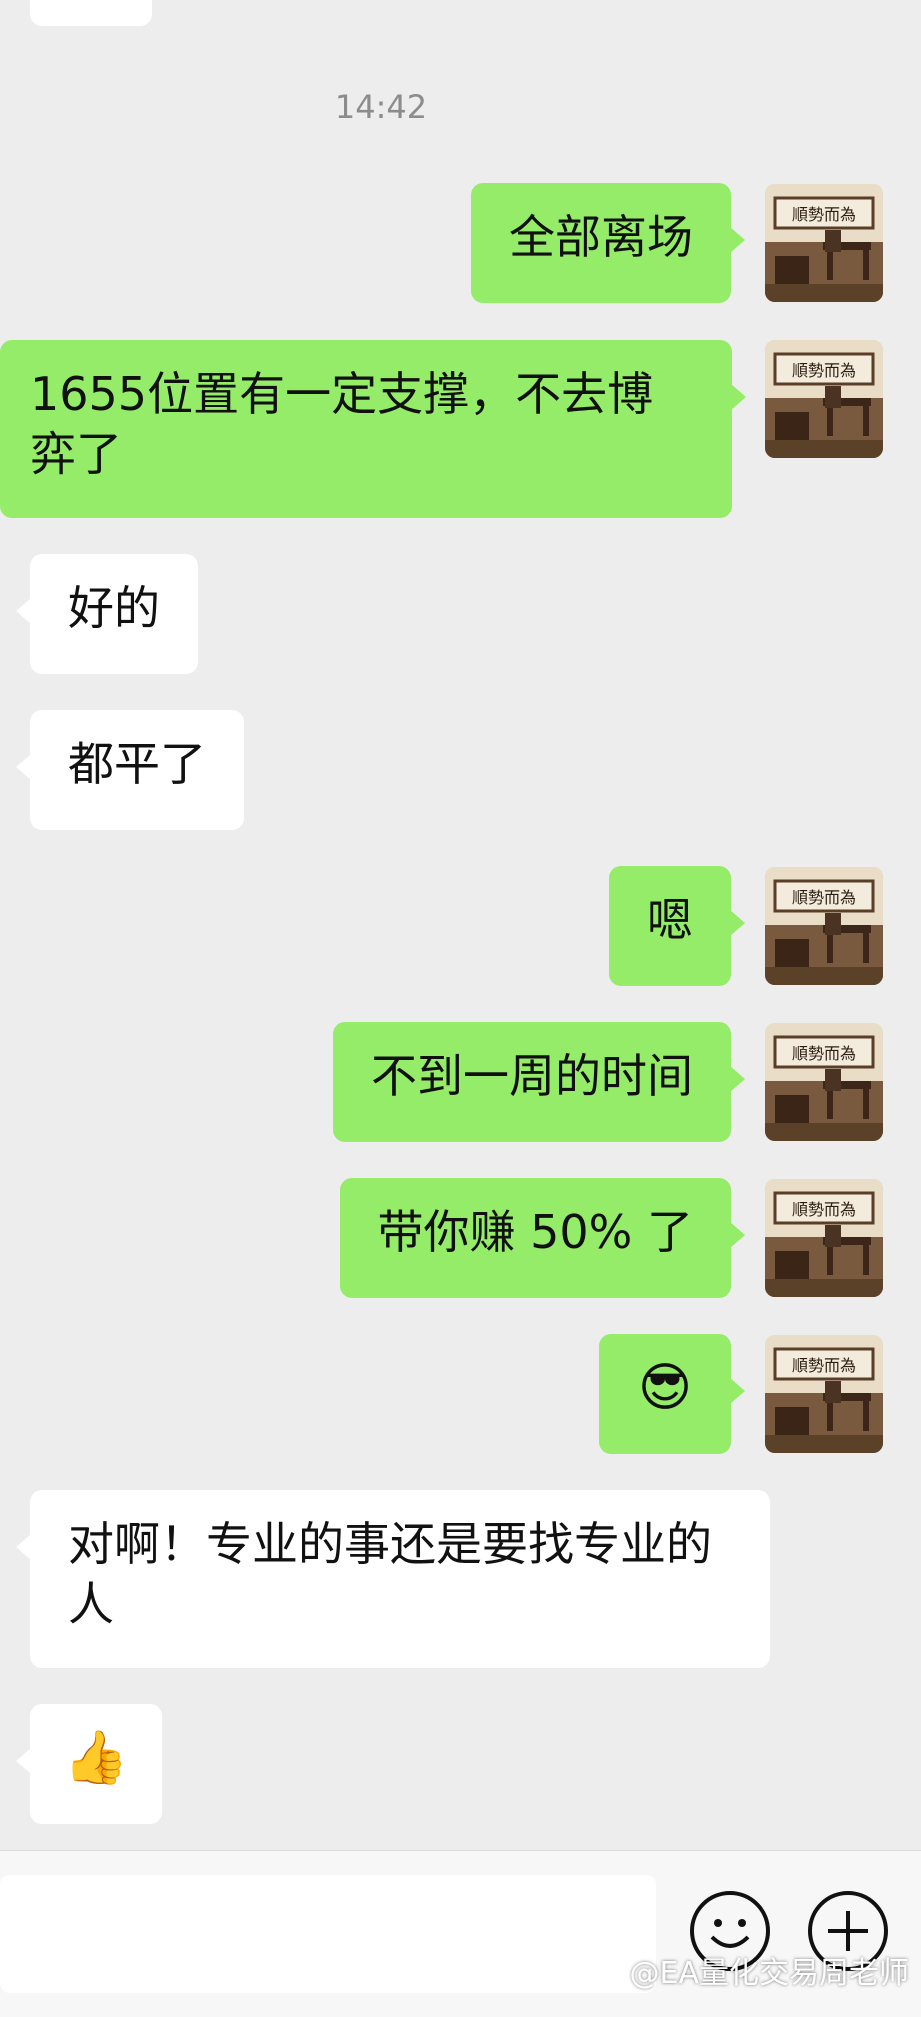 This screenshot has width=921, height=2017. I want to click on incoming-message: 都平了, so click(130, 770).